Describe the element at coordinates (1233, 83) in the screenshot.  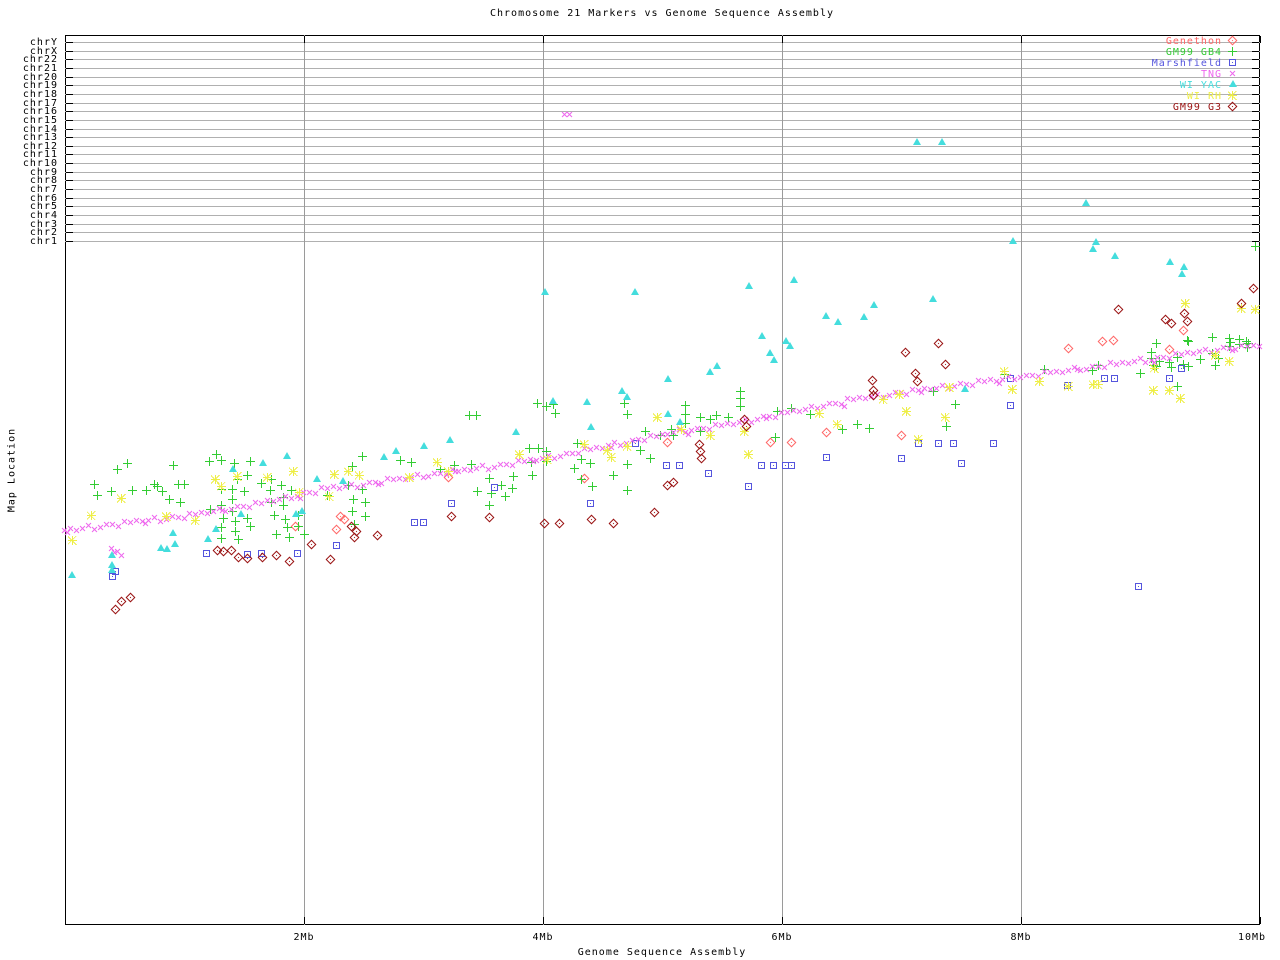
I see `legend-marker-wiyac` at that location.